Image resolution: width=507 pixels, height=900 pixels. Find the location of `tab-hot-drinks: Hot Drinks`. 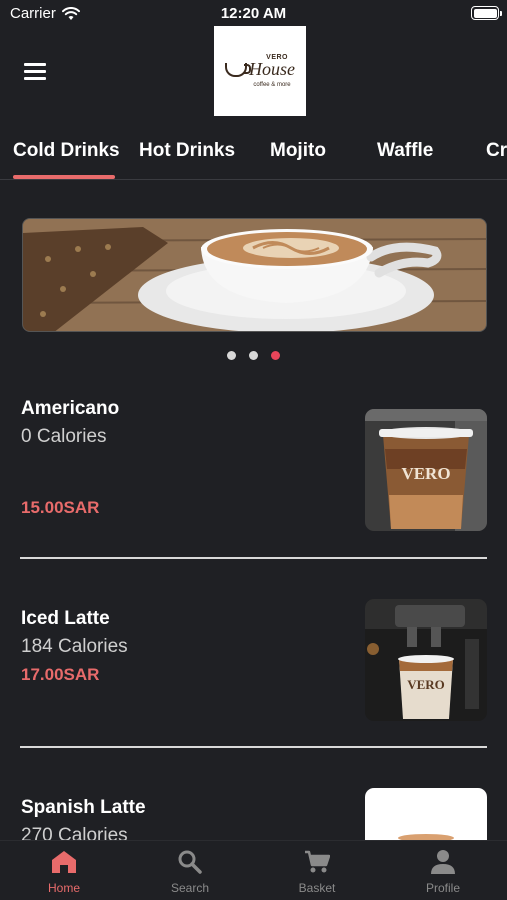

tab-hot-drinks: Hot Drinks is located at coordinates (187, 151).